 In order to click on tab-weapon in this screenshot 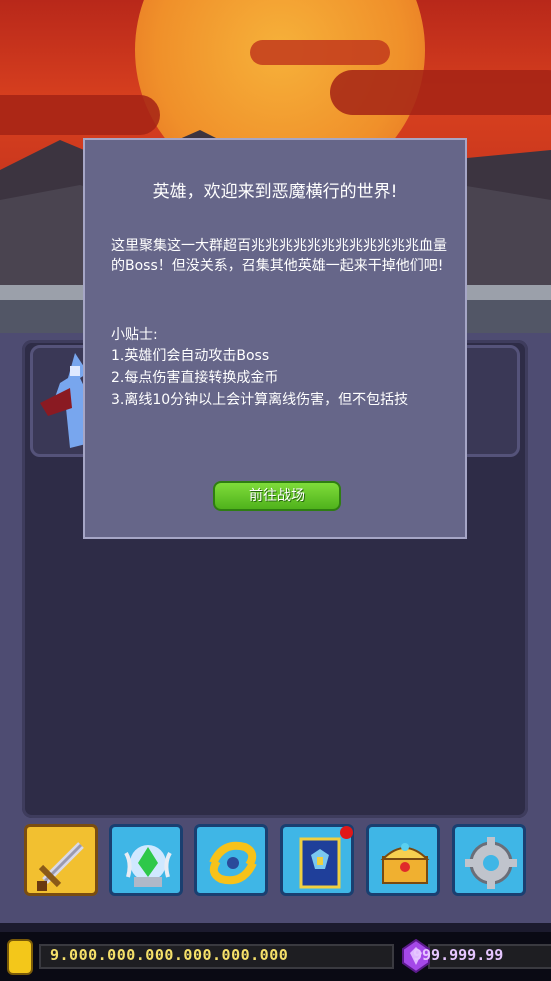, I will do `click(61, 860)`.